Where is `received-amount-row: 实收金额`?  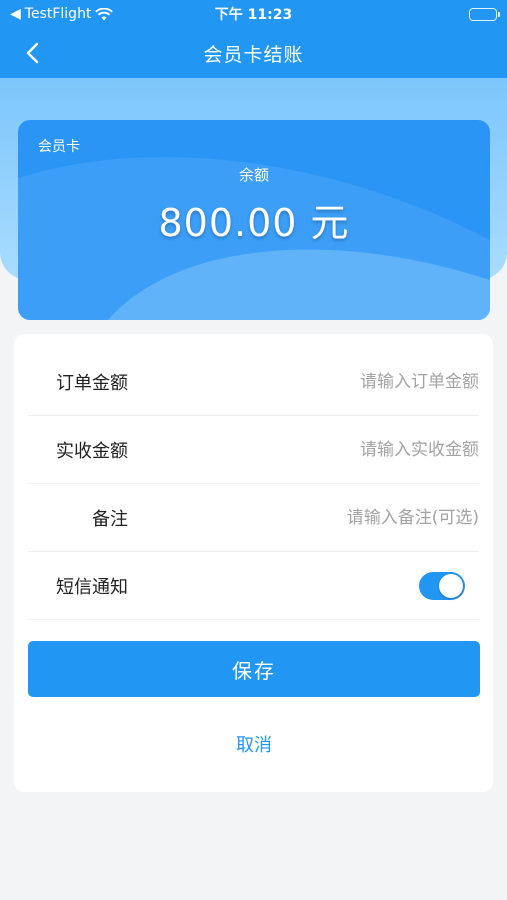
received-amount-row: 实收金额 is located at coordinates (253, 450).